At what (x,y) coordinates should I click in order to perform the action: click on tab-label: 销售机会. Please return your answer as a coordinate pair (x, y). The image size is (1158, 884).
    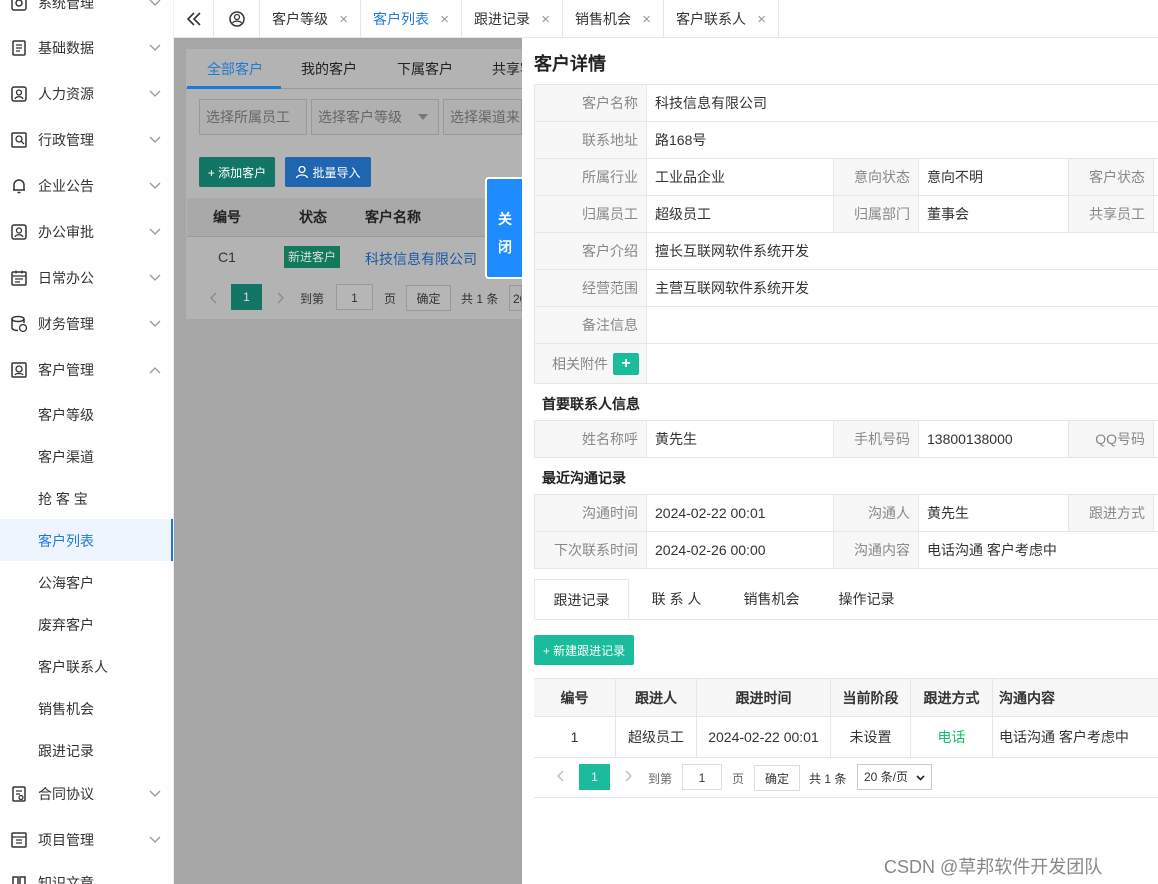
    Looking at the image, I should click on (603, 19).